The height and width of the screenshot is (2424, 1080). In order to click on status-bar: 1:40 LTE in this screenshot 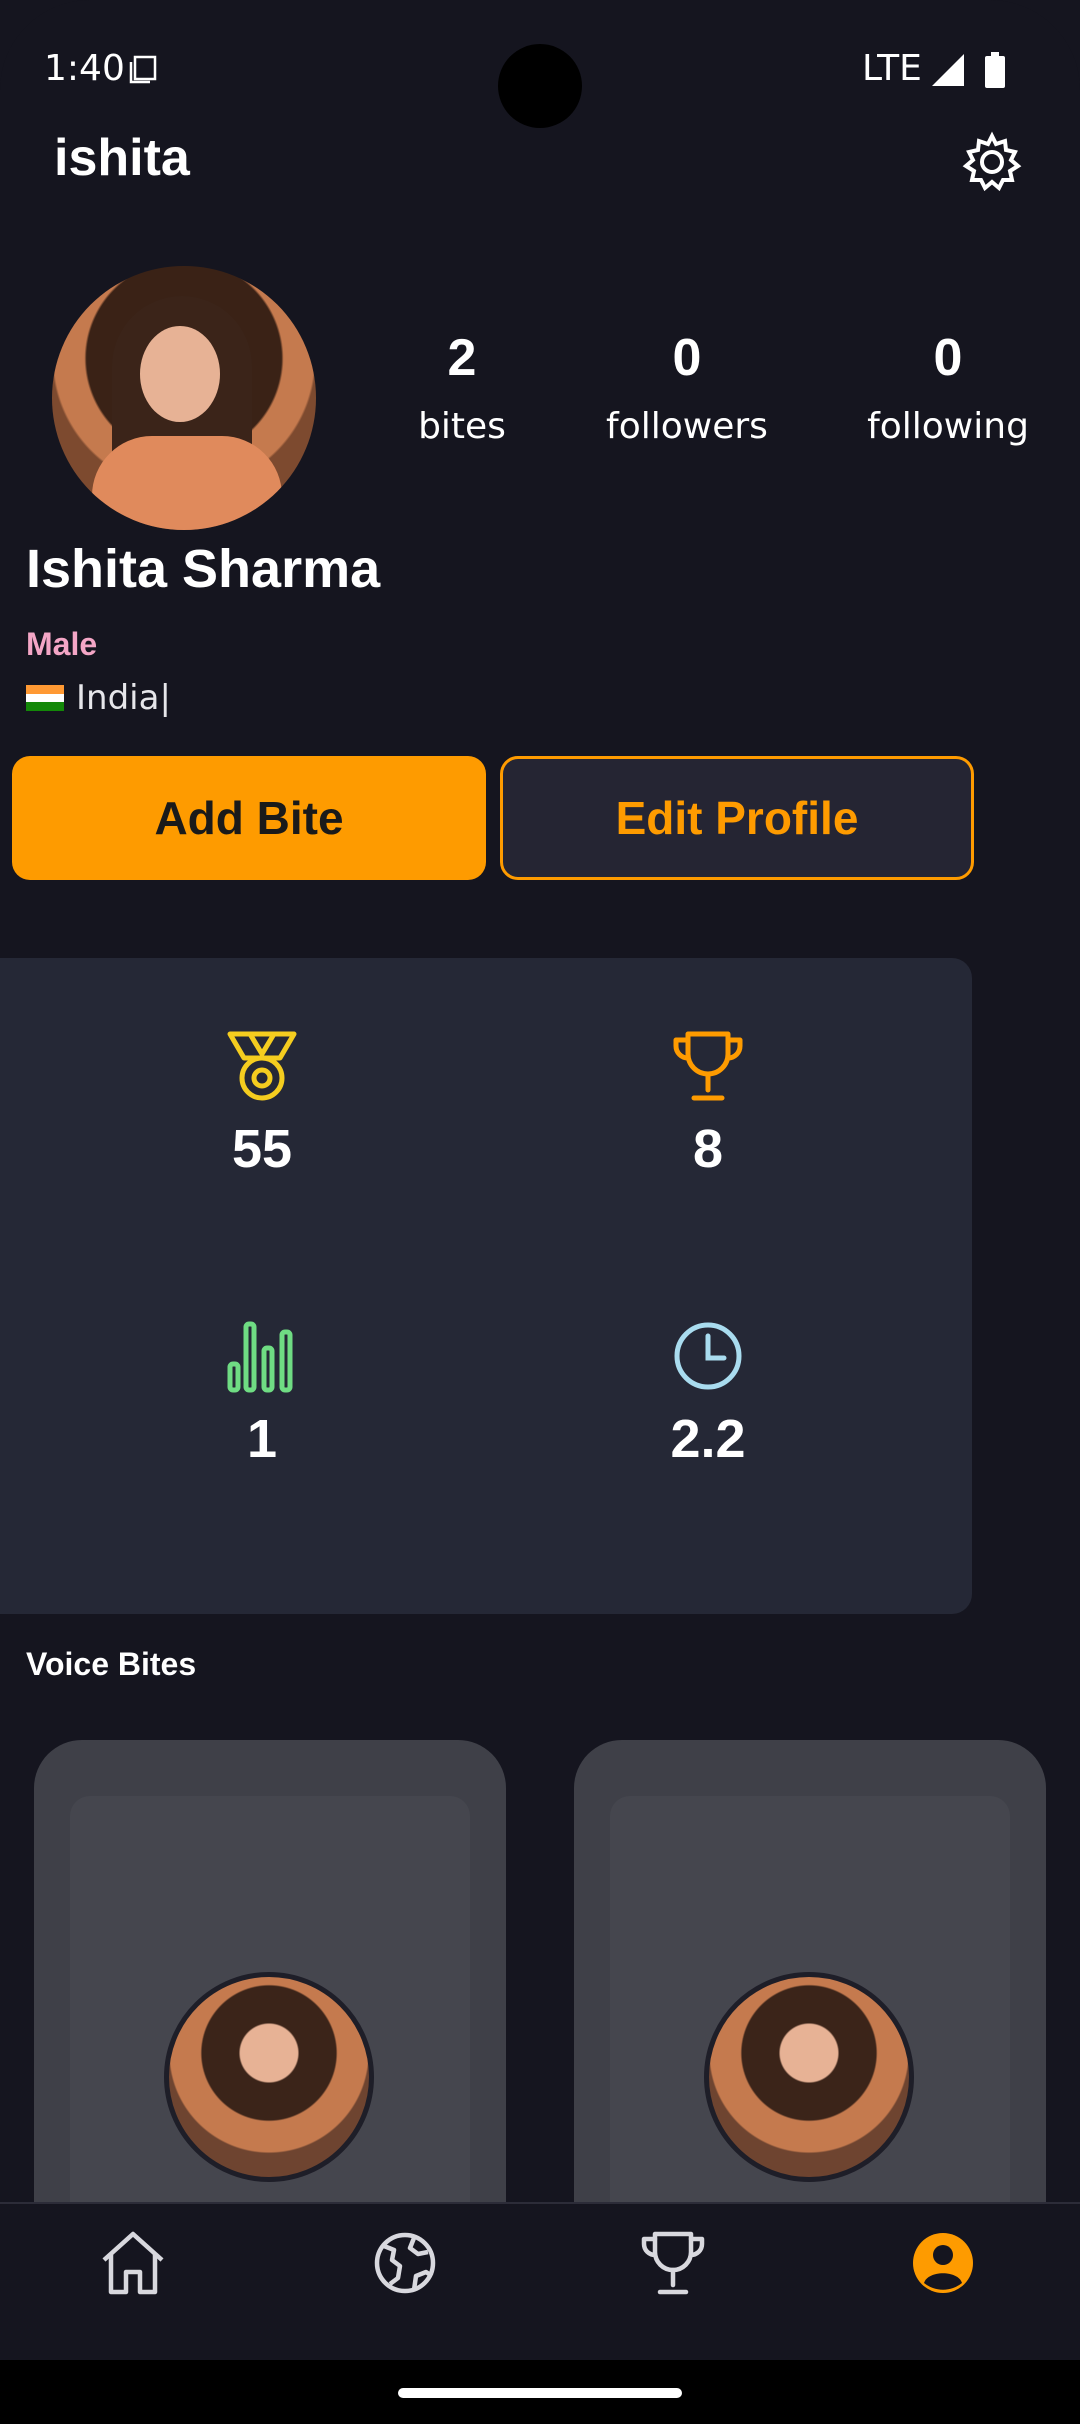, I will do `click(540, 70)`.